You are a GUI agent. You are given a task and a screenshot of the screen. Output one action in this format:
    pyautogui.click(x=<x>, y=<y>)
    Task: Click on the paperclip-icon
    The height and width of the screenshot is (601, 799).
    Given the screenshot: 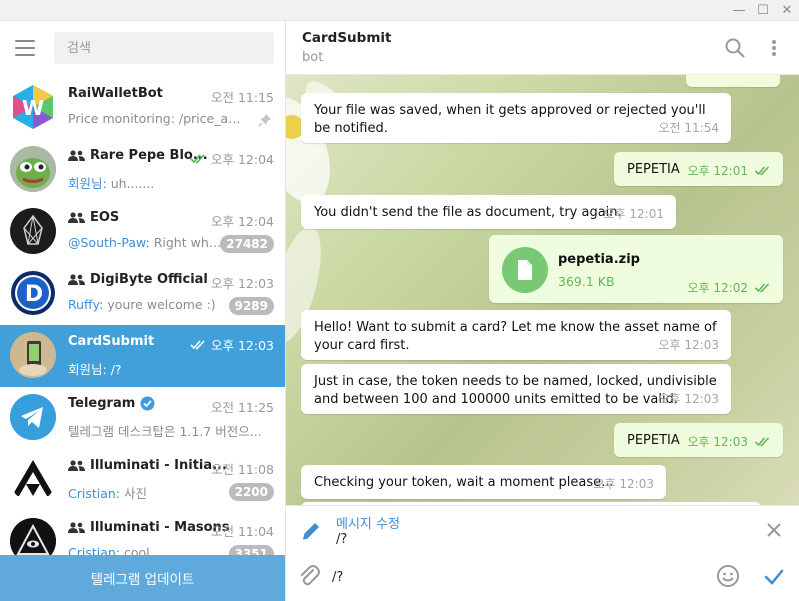 What is the action you would take?
    pyautogui.click(x=309, y=576)
    